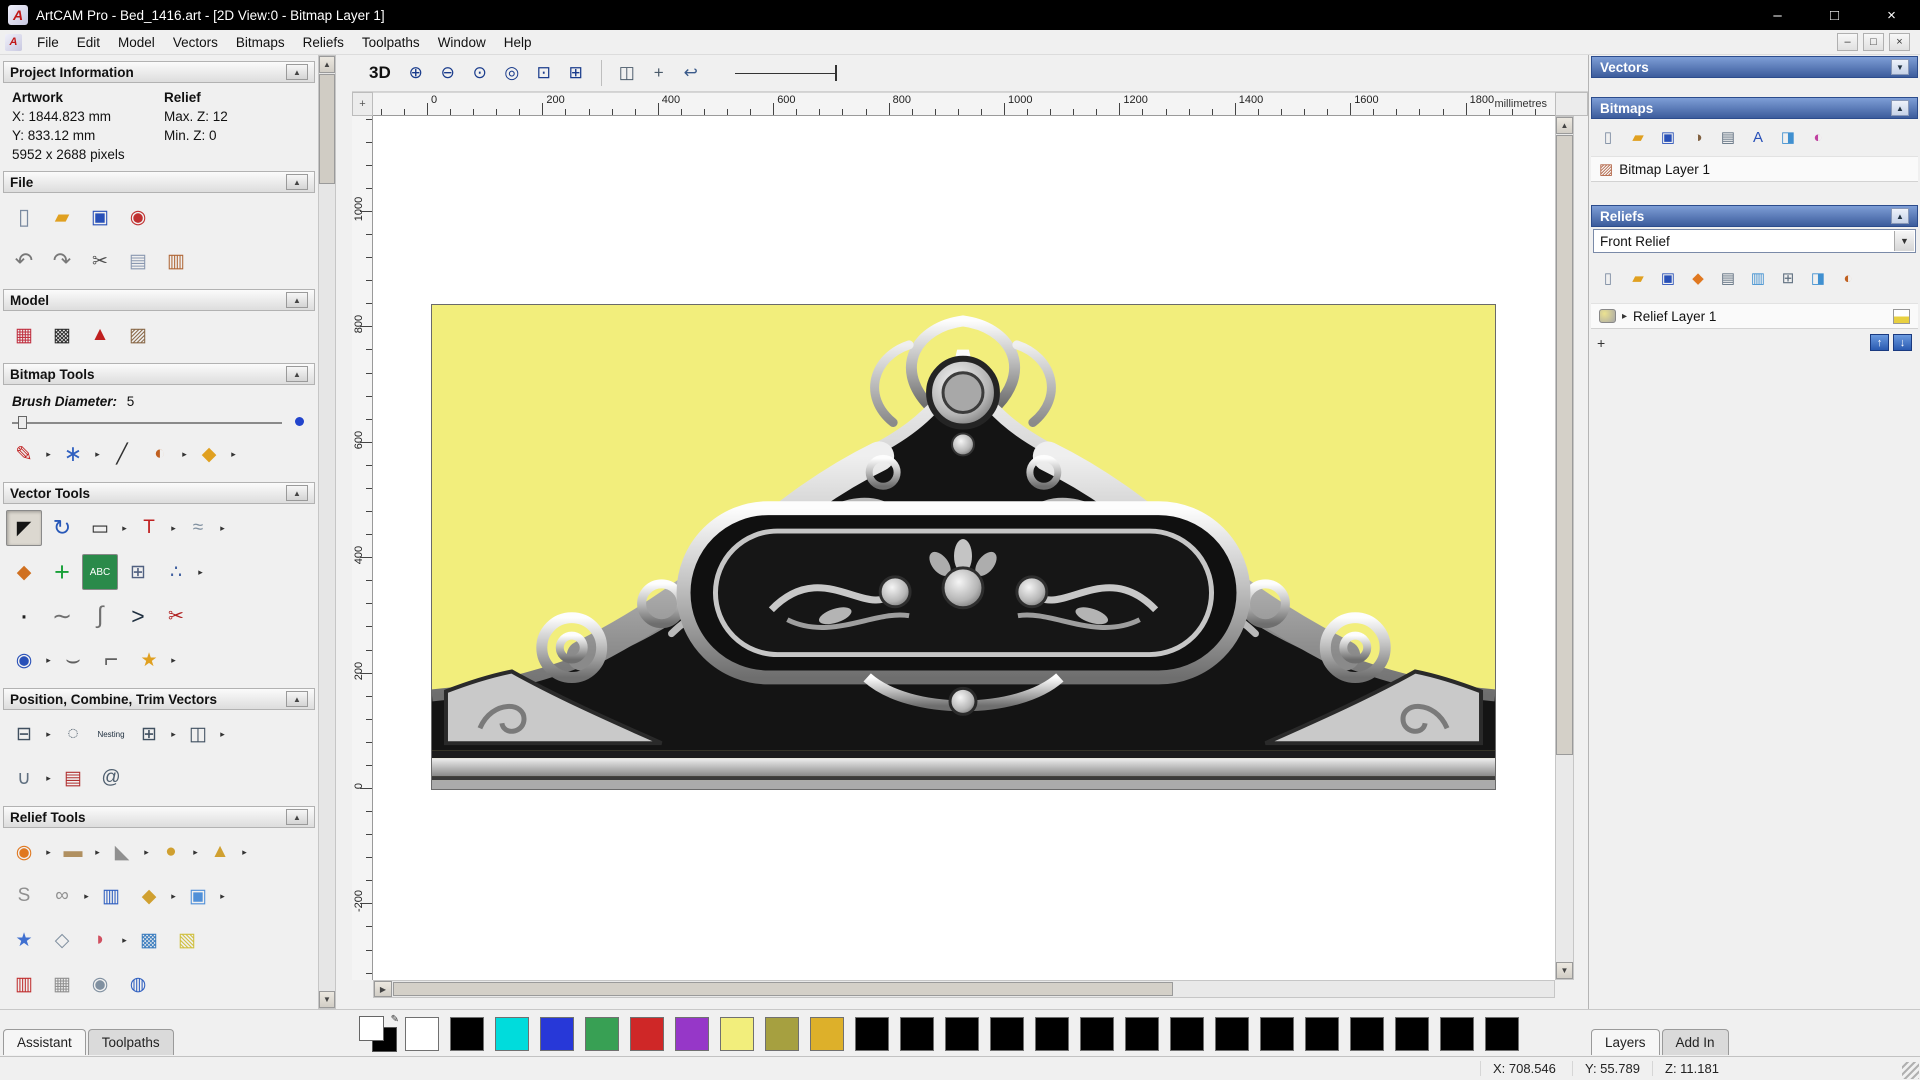  What do you see at coordinates (1668, 137) in the screenshot?
I see `save-bitmap-icon: ▣` at bounding box center [1668, 137].